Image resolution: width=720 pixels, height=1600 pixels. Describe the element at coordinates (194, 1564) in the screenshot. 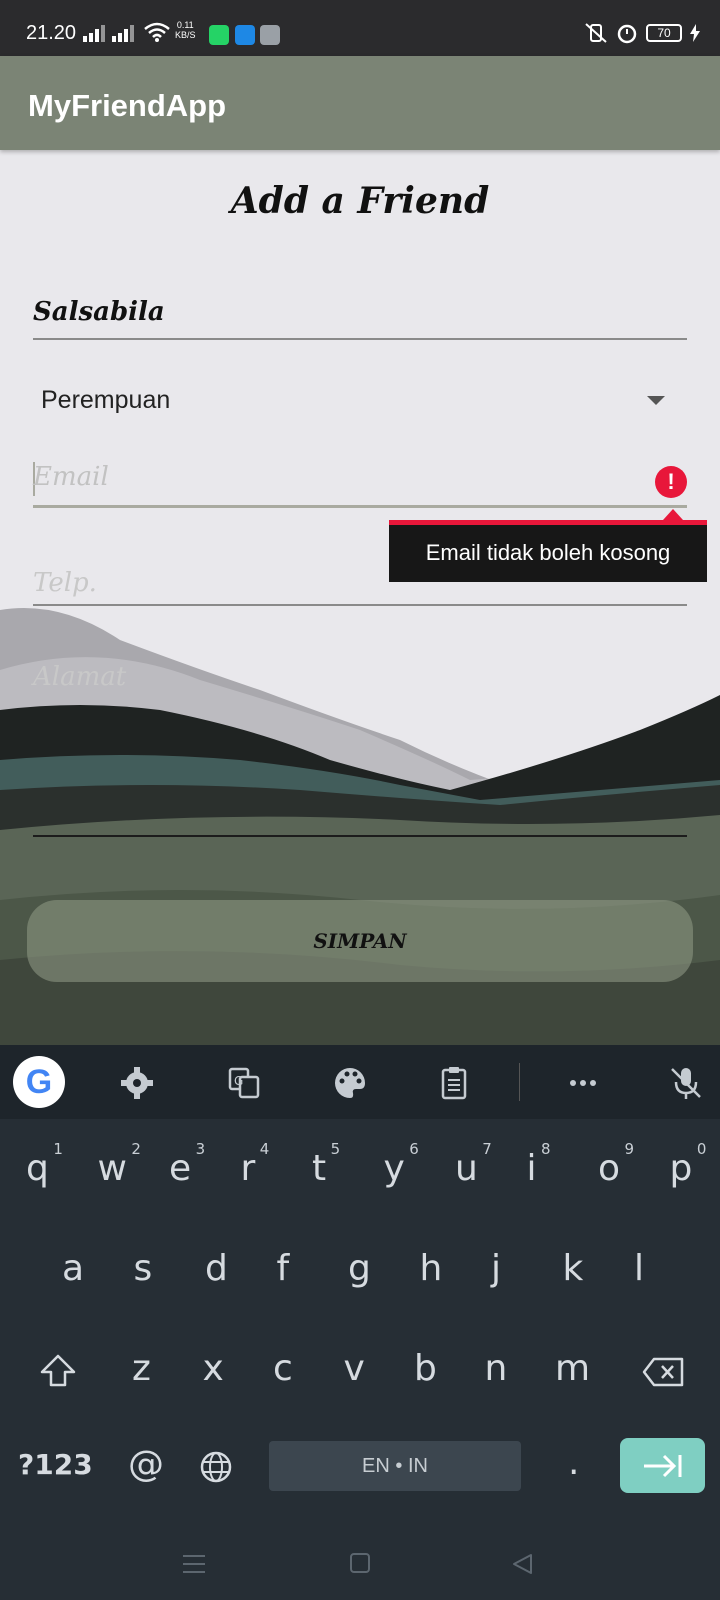

I see `menu-icon` at that location.